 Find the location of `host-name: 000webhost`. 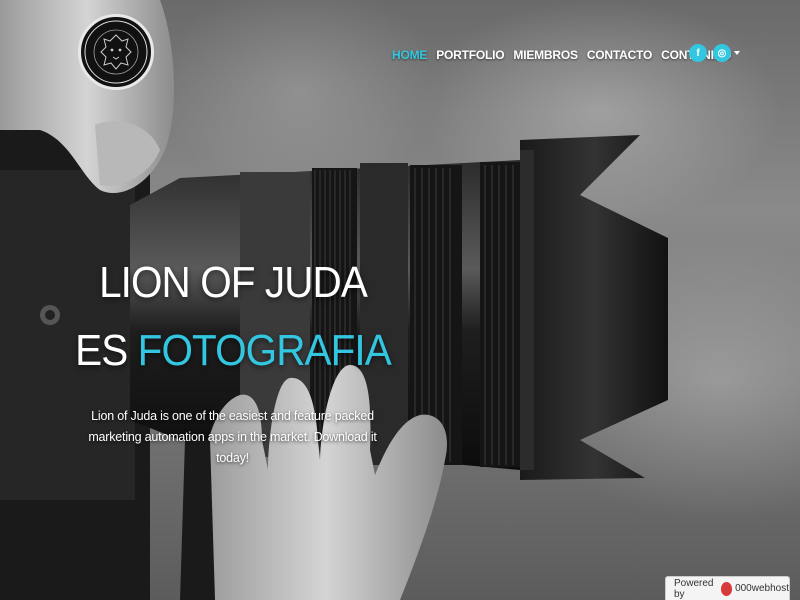

host-name: 000webhost is located at coordinates (762, 588).